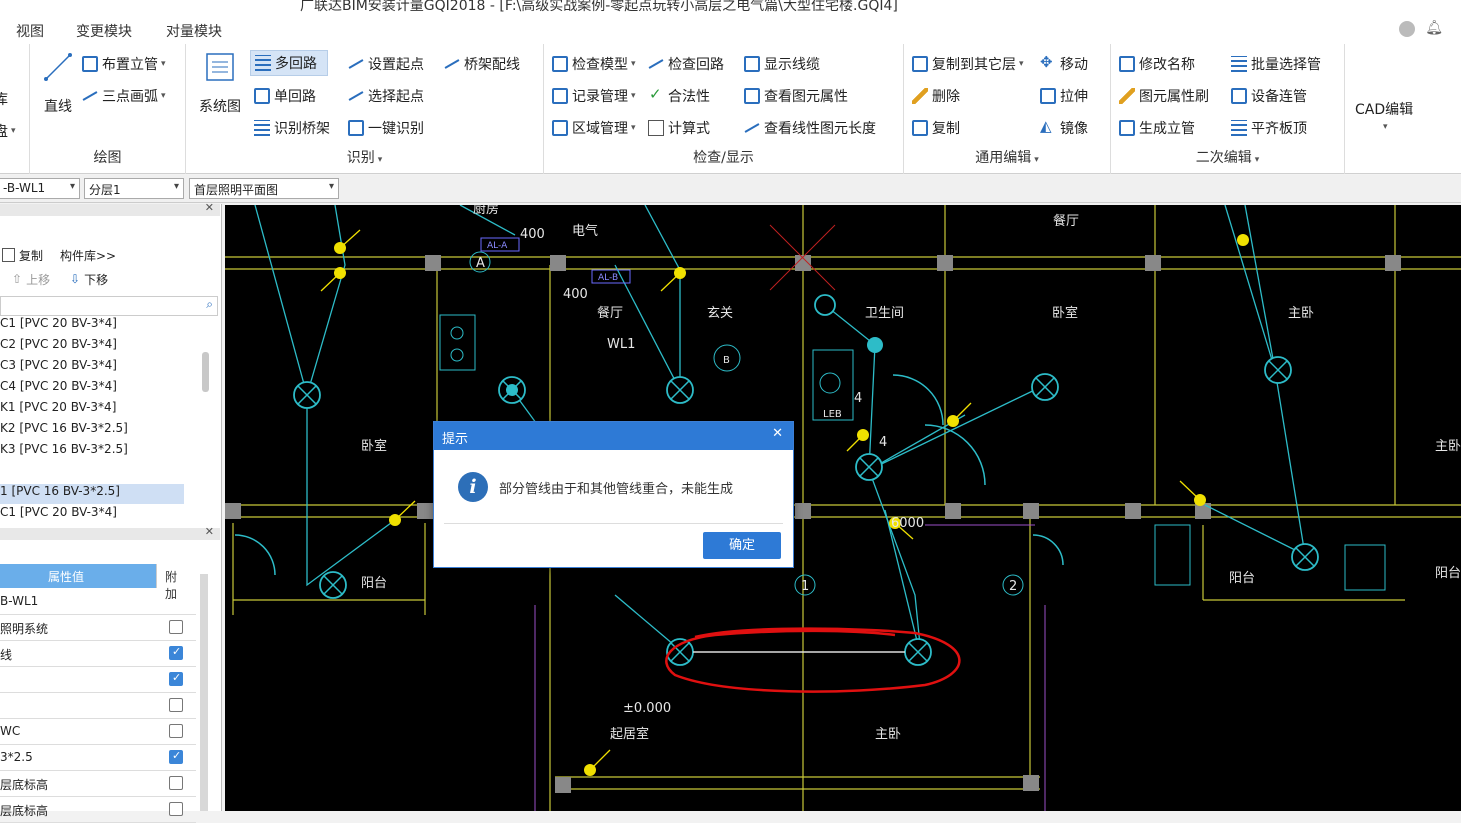 This screenshot has width=1461, height=823. What do you see at coordinates (810, 128) in the screenshot?
I see `view-length-button: 查看线性图元长度` at bounding box center [810, 128].